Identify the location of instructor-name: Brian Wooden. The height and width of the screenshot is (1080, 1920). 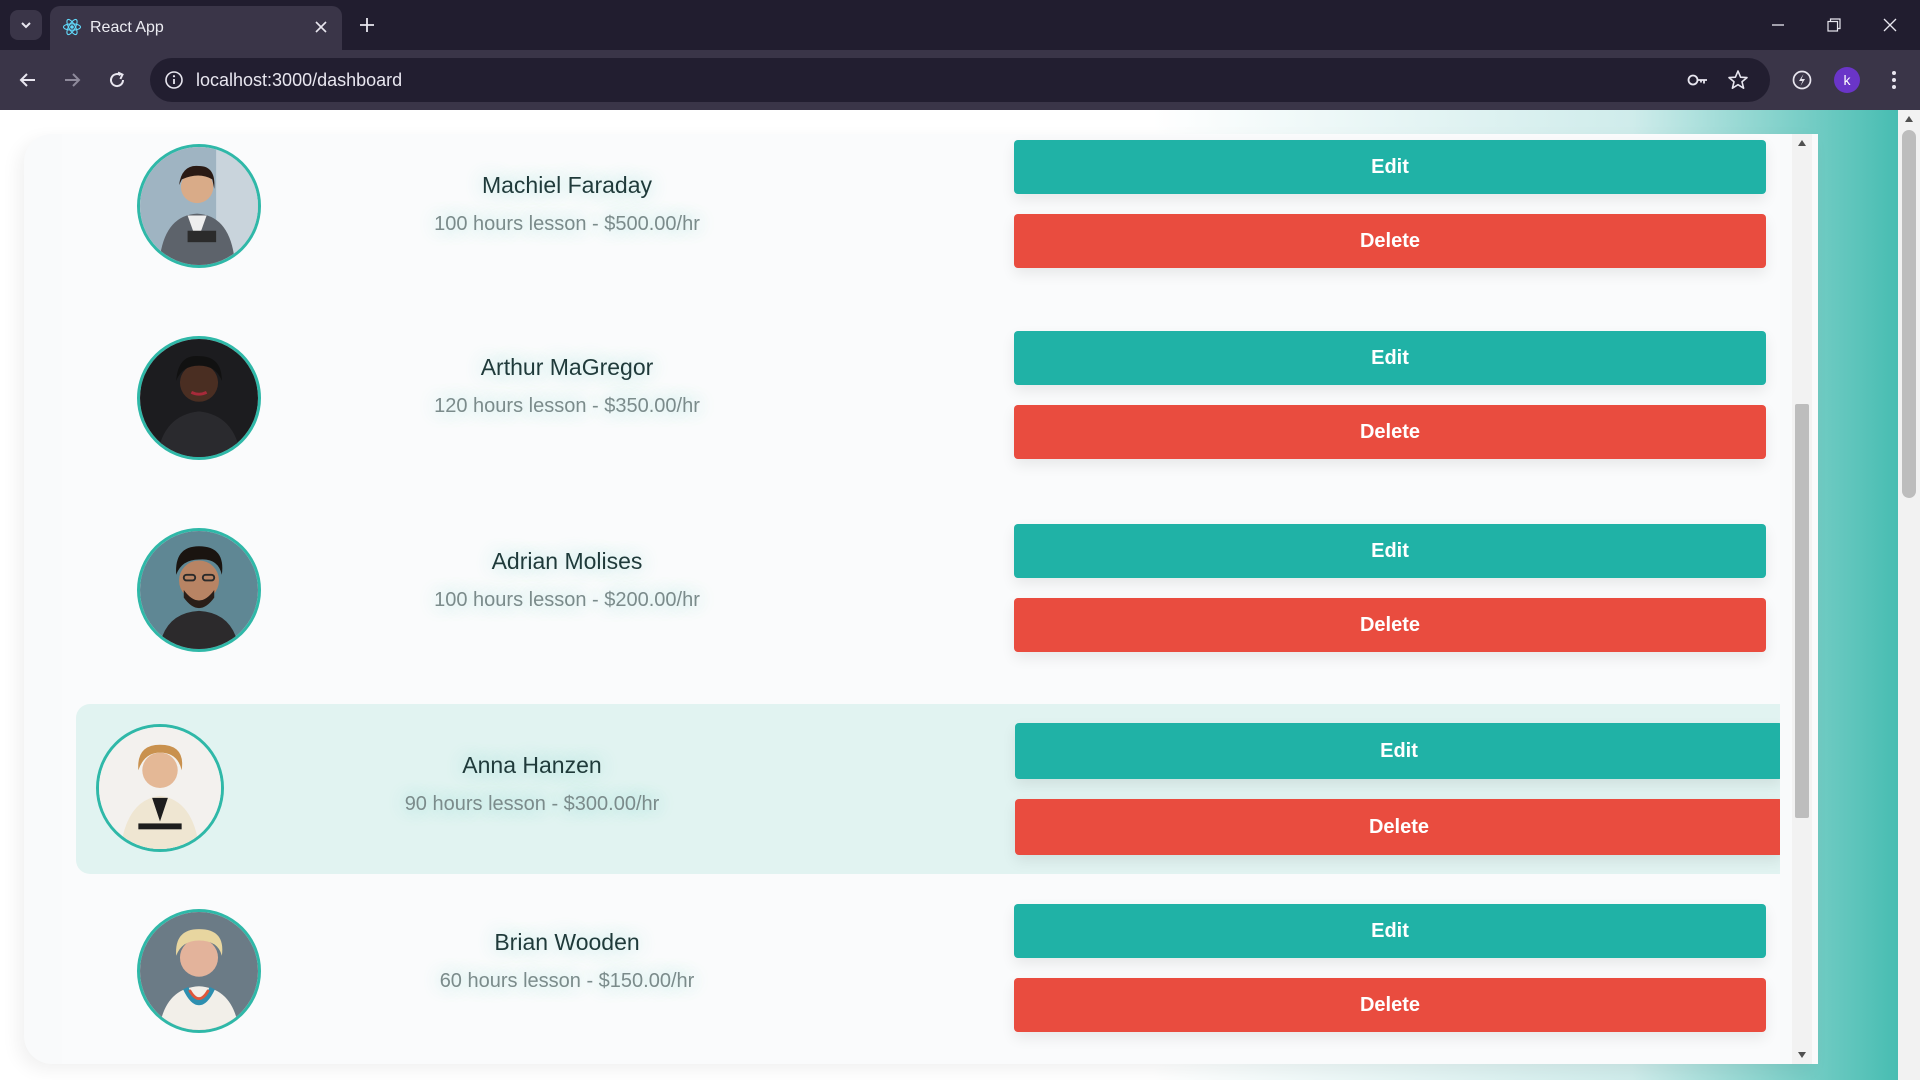
(567, 942).